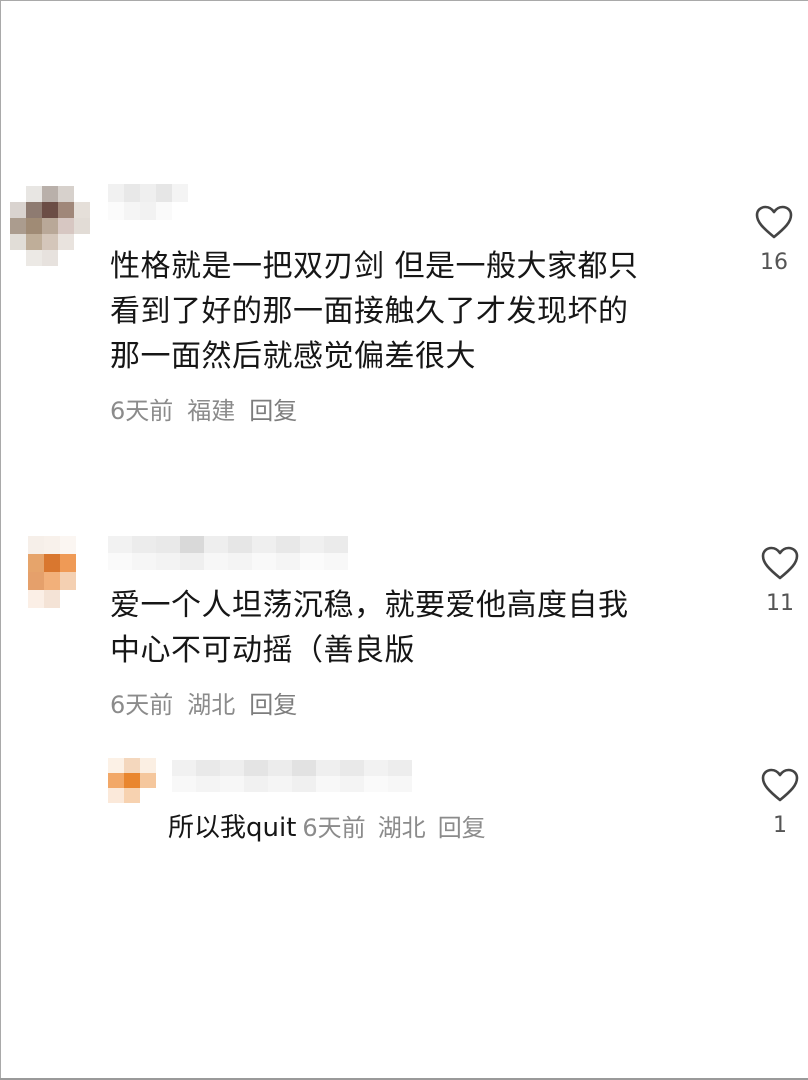 Image resolution: width=808 pixels, height=1080 pixels. Describe the element at coordinates (774, 262) in the screenshot. I see `like-count: 16` at that location.